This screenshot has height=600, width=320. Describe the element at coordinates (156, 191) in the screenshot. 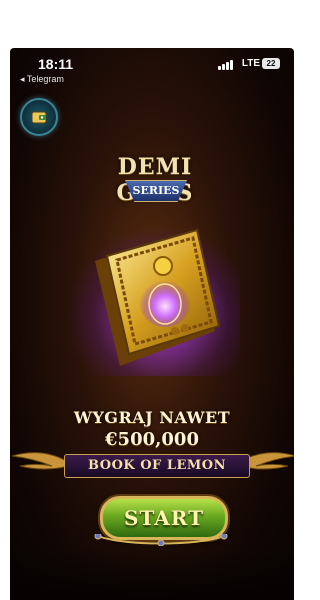

I see `logo-series: SERIES` at that location.